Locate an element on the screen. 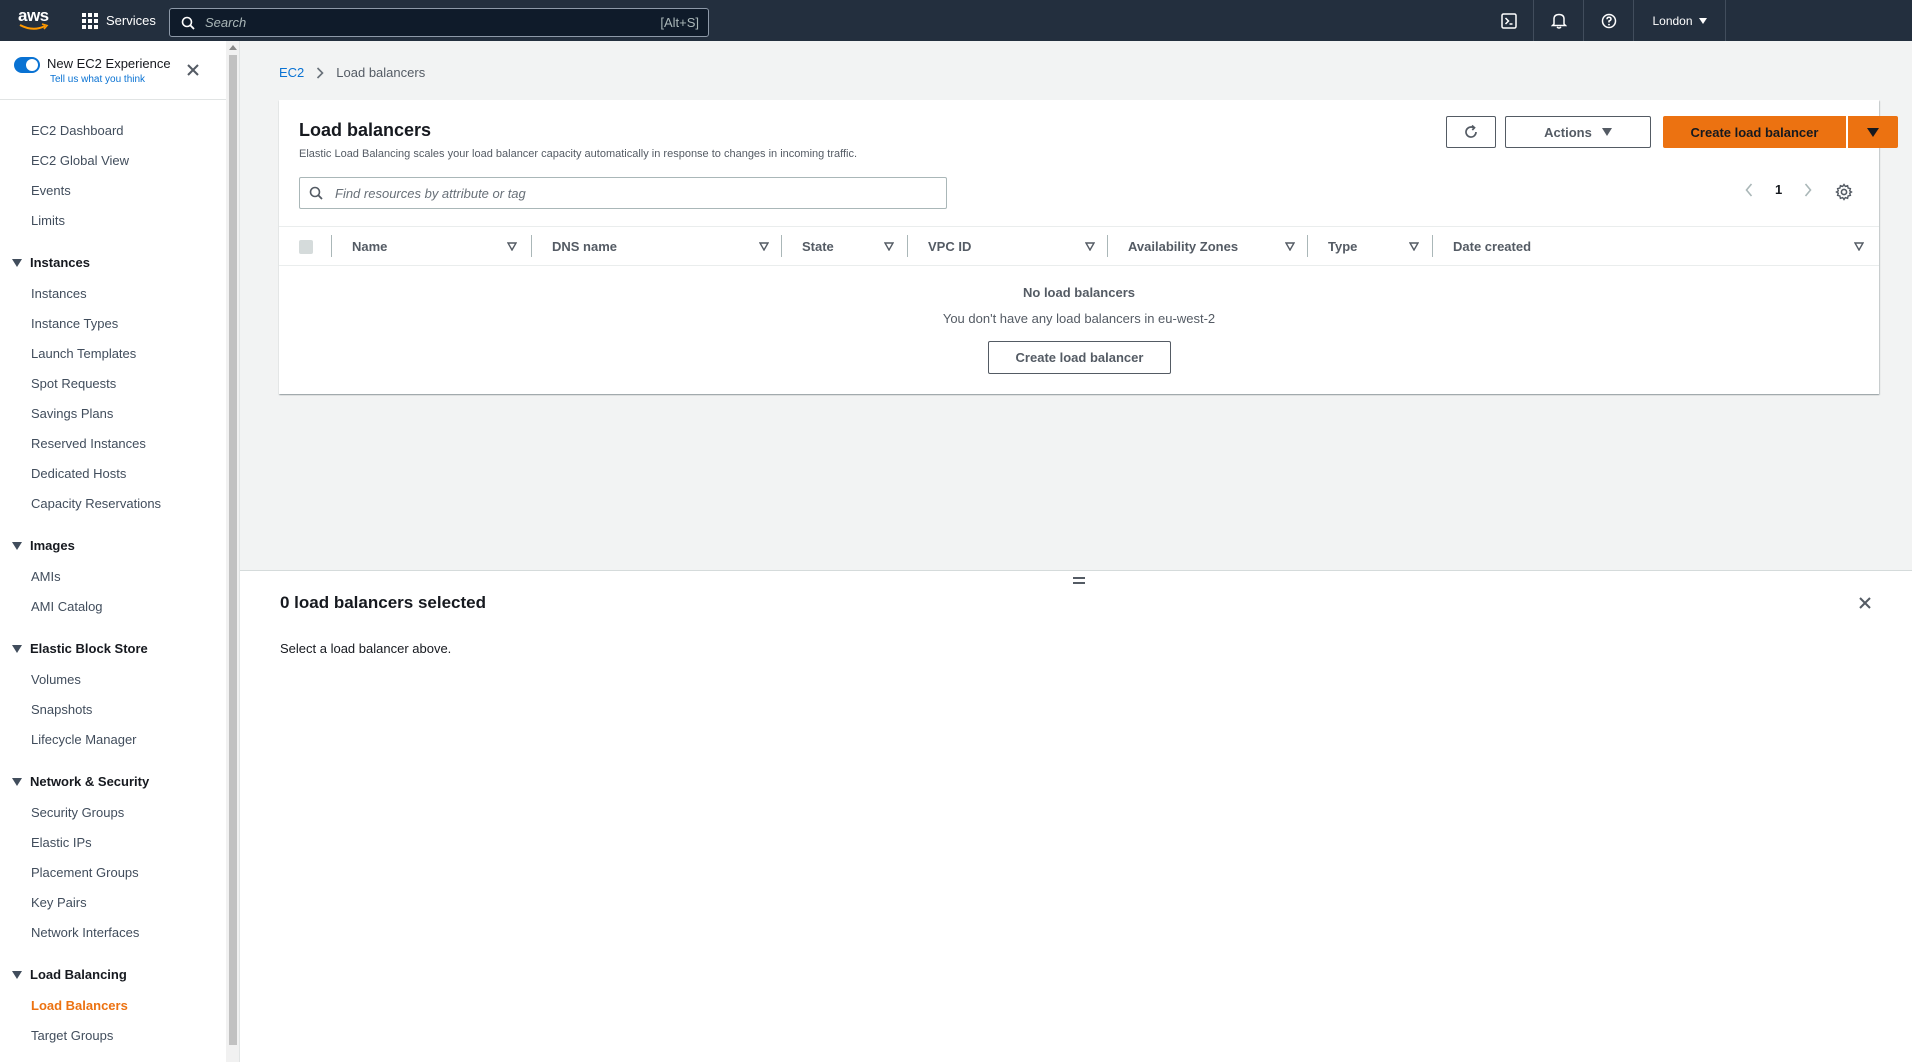 The image size is (1912, 1062). sidebar-scrollbar-thumb is located at coordinates (233, 550).